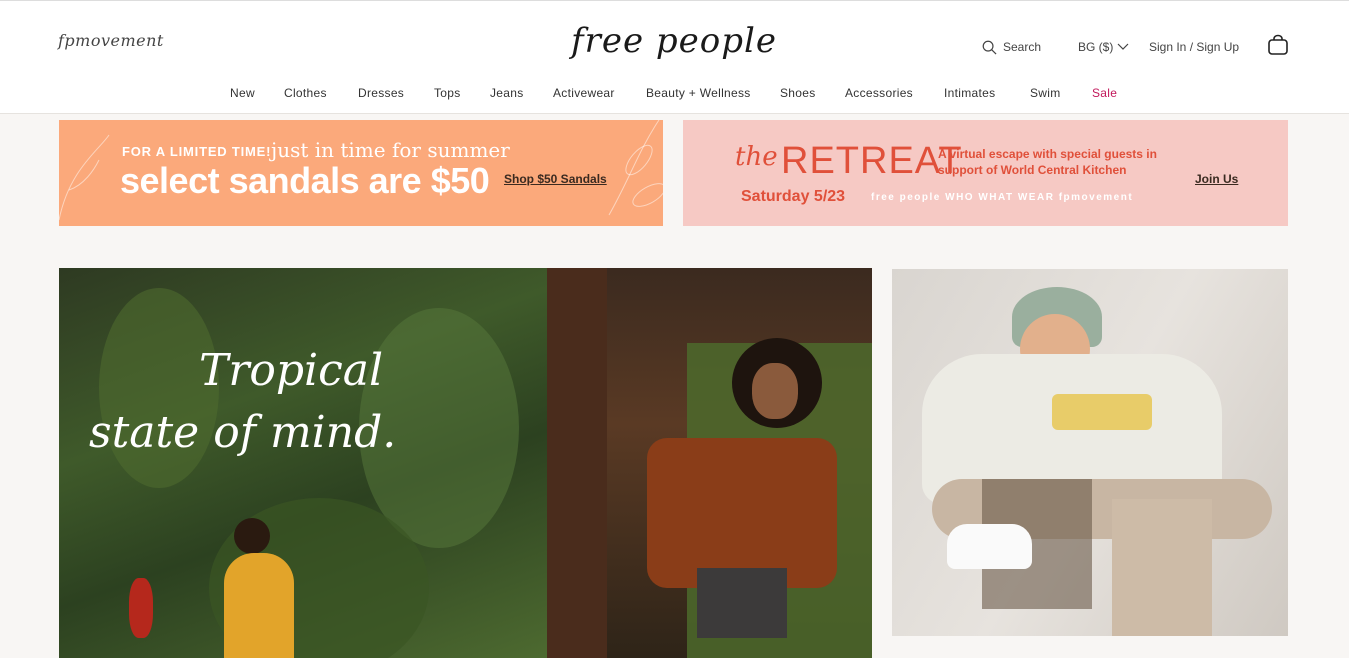 The image size is (1349, 658). What do you see at coordinates (1104, 93) in the screenshot?
I see `nav-item-sale: Sale` at bounding box center [1104, 93].